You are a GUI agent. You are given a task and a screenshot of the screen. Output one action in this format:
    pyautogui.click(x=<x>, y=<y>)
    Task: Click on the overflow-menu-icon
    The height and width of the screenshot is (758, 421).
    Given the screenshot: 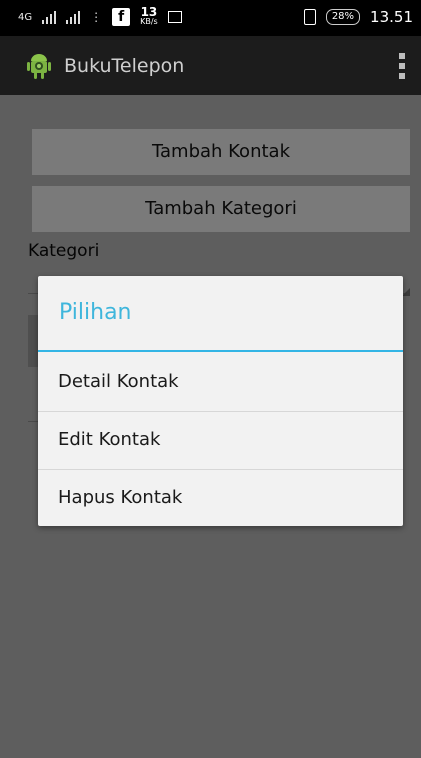 What is the action you would take?
    pyautogui.click(x=402, y=66)
    